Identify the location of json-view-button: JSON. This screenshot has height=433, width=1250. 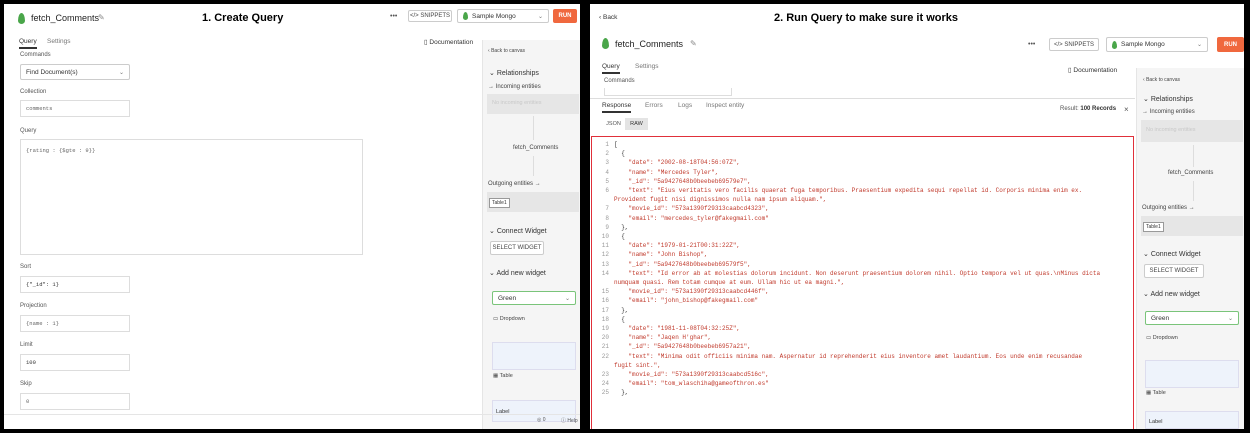
(613, 124).